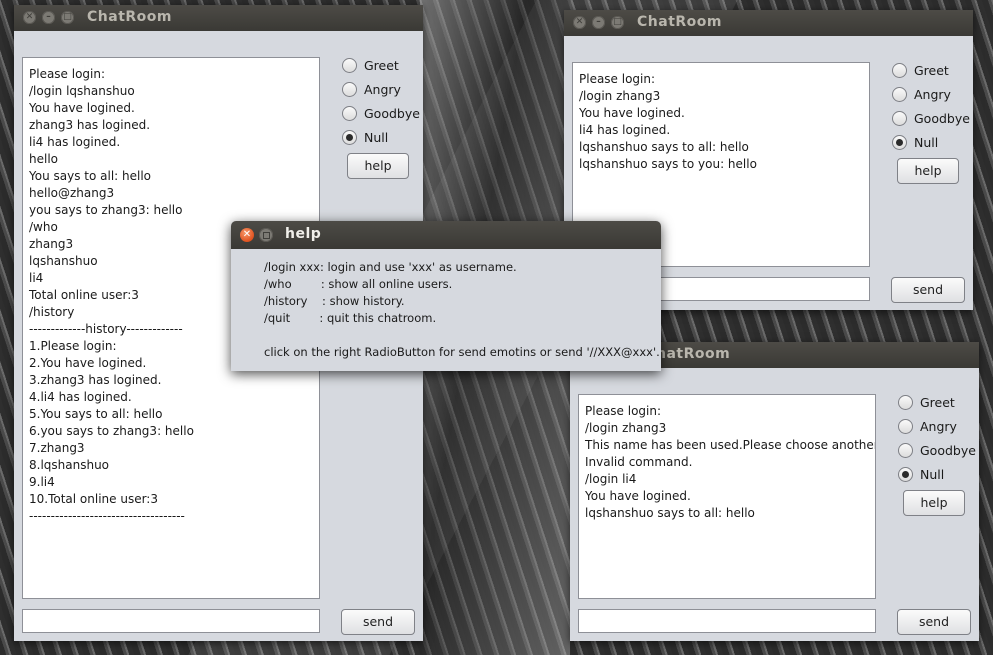  What do you see at coordinates (639, 462) in the screenshot?
I see `chat-line: Invalid command.` at bounding box center [639, 462].